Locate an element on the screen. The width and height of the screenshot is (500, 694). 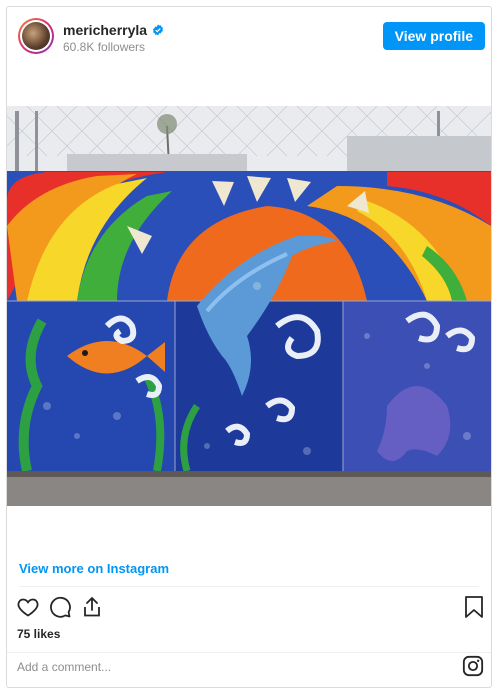
username: mericherryla is located at coordinates (105, 30).